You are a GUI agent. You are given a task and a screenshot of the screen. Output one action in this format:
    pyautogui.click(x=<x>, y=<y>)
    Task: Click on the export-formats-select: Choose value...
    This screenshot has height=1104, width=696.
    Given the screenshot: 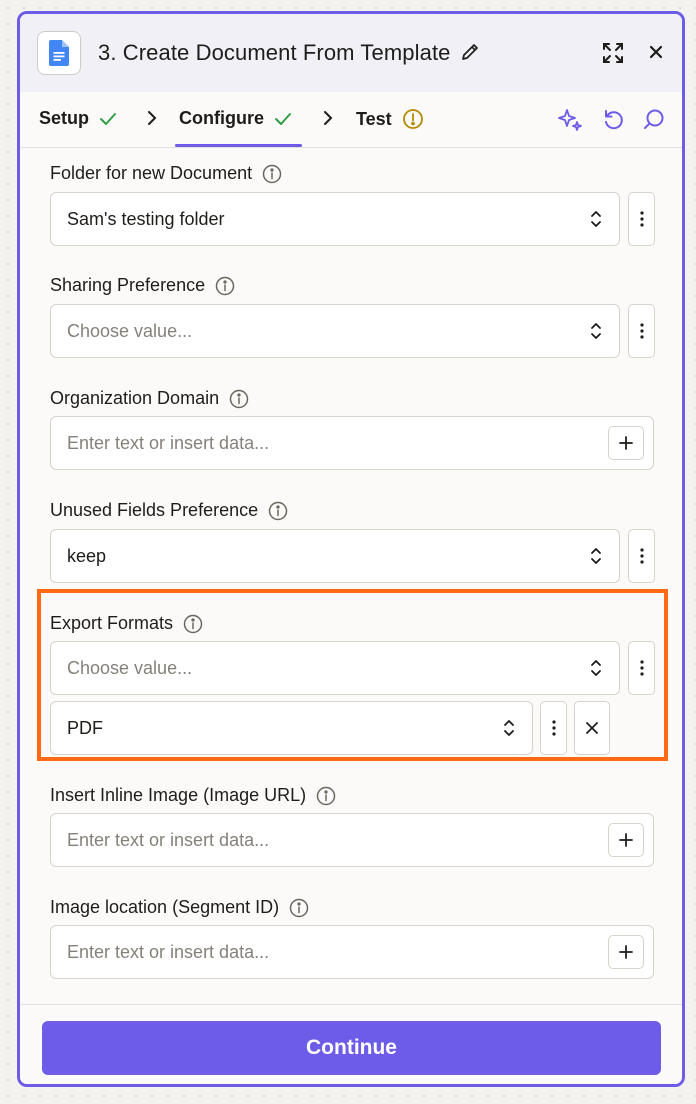 What is the action you would take?
    pyautogui.click(x=335, y=668)
    